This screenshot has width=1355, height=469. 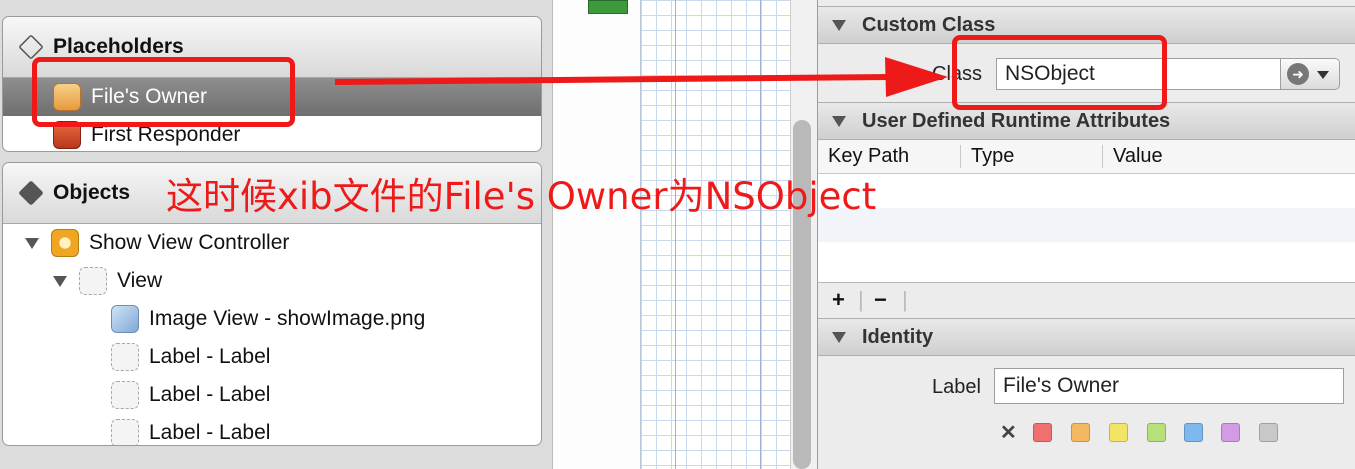 What do you see at coordinates (868, 156) in the screenshot?
I see `column-key-path: Key Path` at bounding box center [868, 156].